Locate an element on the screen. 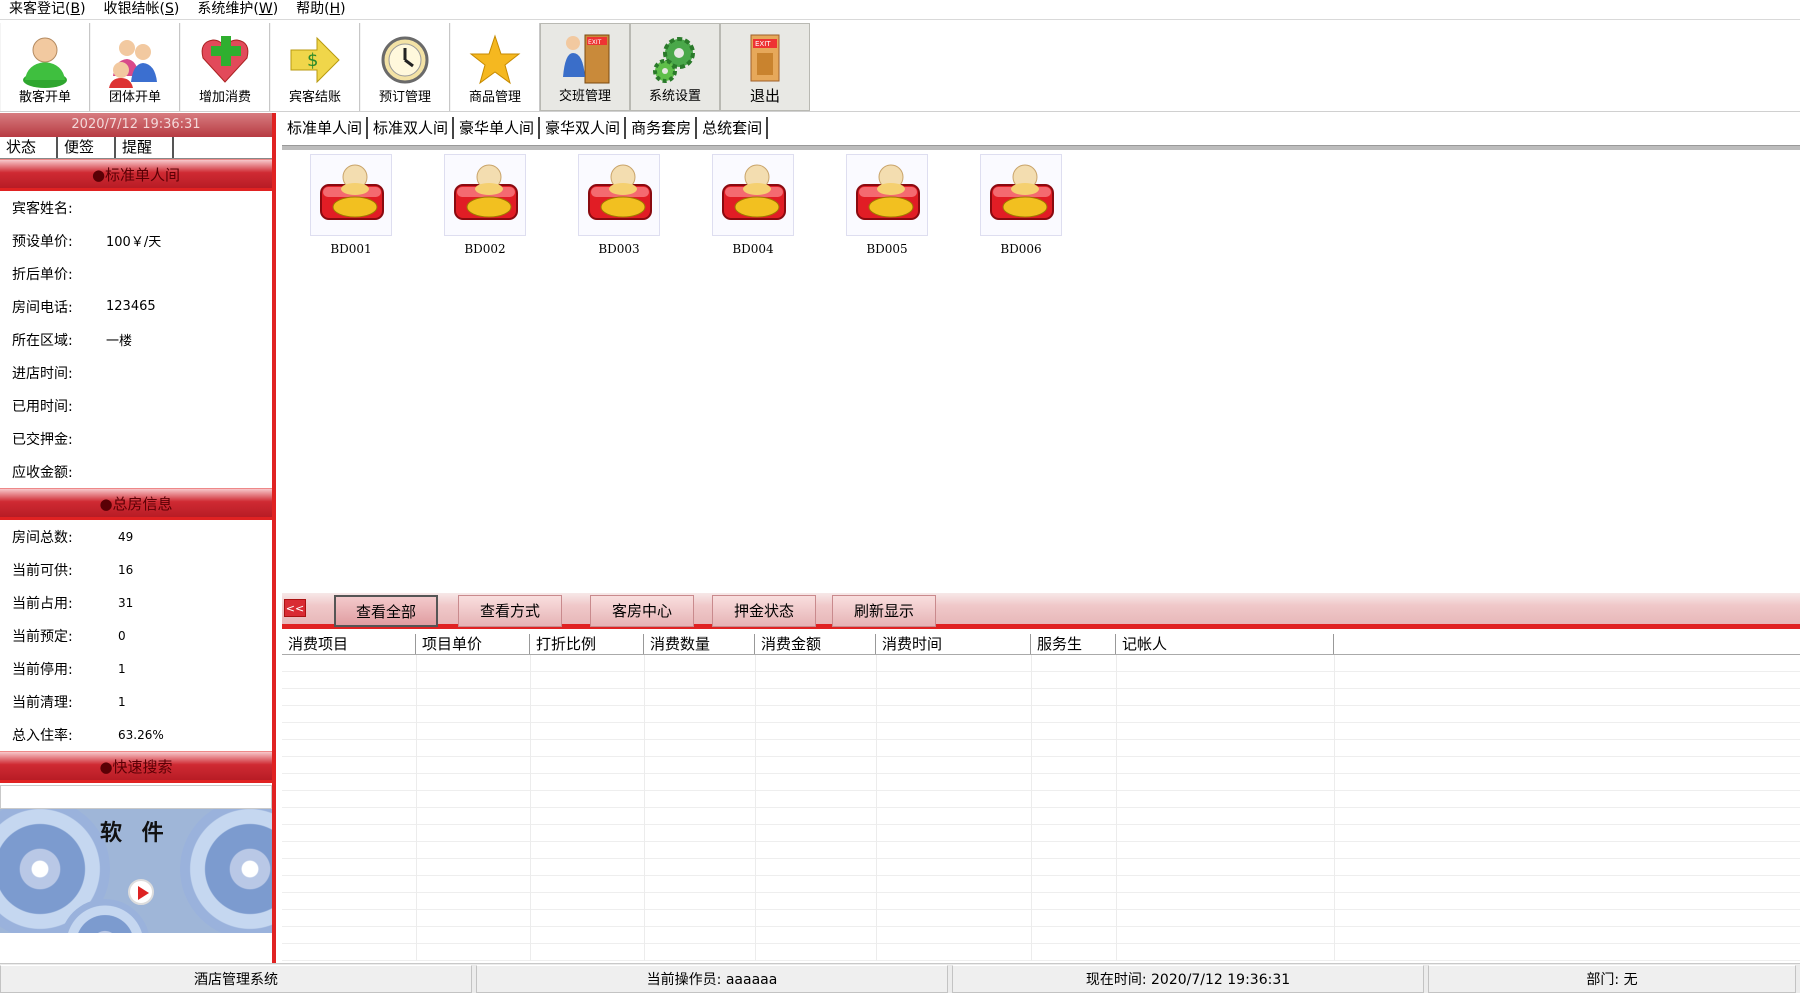  info-row: 房间电话: 123465 is located at coordinates (136, 306).